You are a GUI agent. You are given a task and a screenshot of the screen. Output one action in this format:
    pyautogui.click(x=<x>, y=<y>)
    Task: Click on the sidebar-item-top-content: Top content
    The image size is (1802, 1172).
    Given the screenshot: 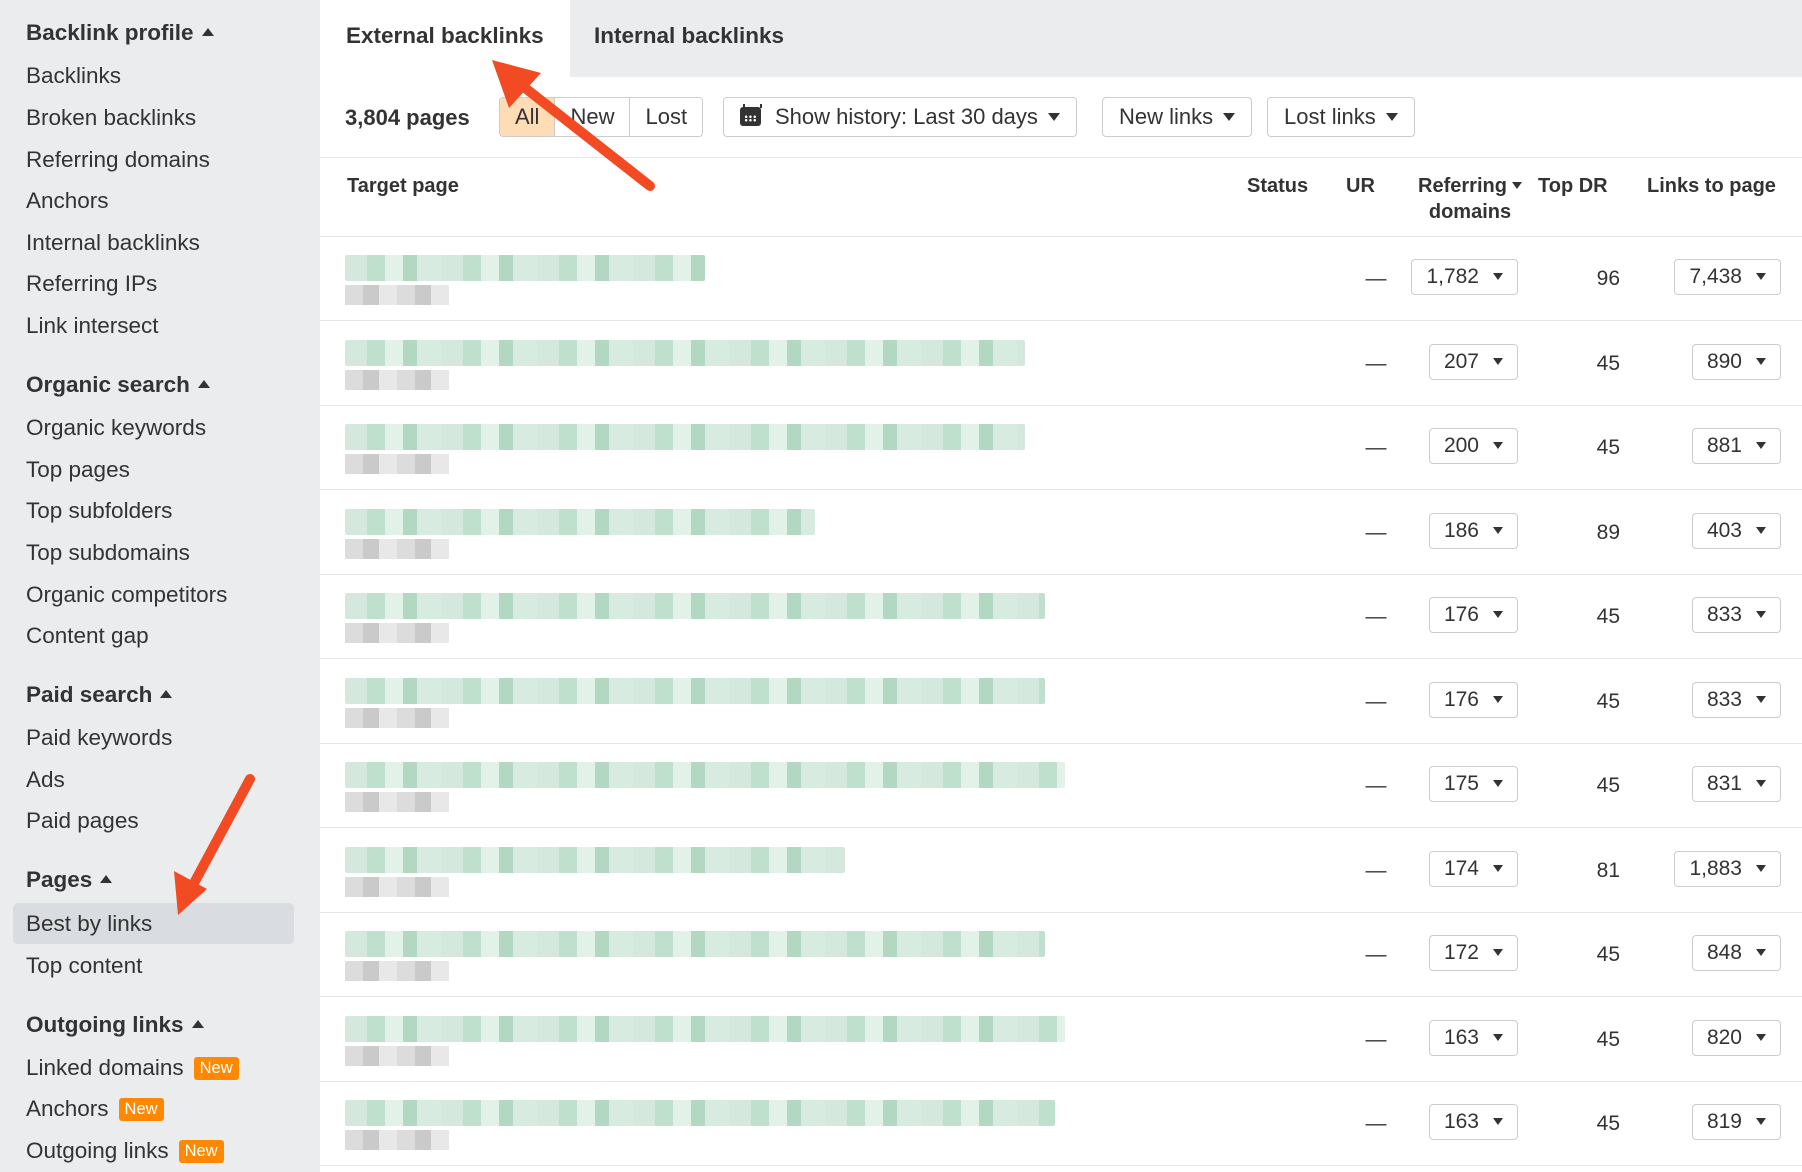 What is the action you would take?
    pyautogui.click(x=153, y=965)
    